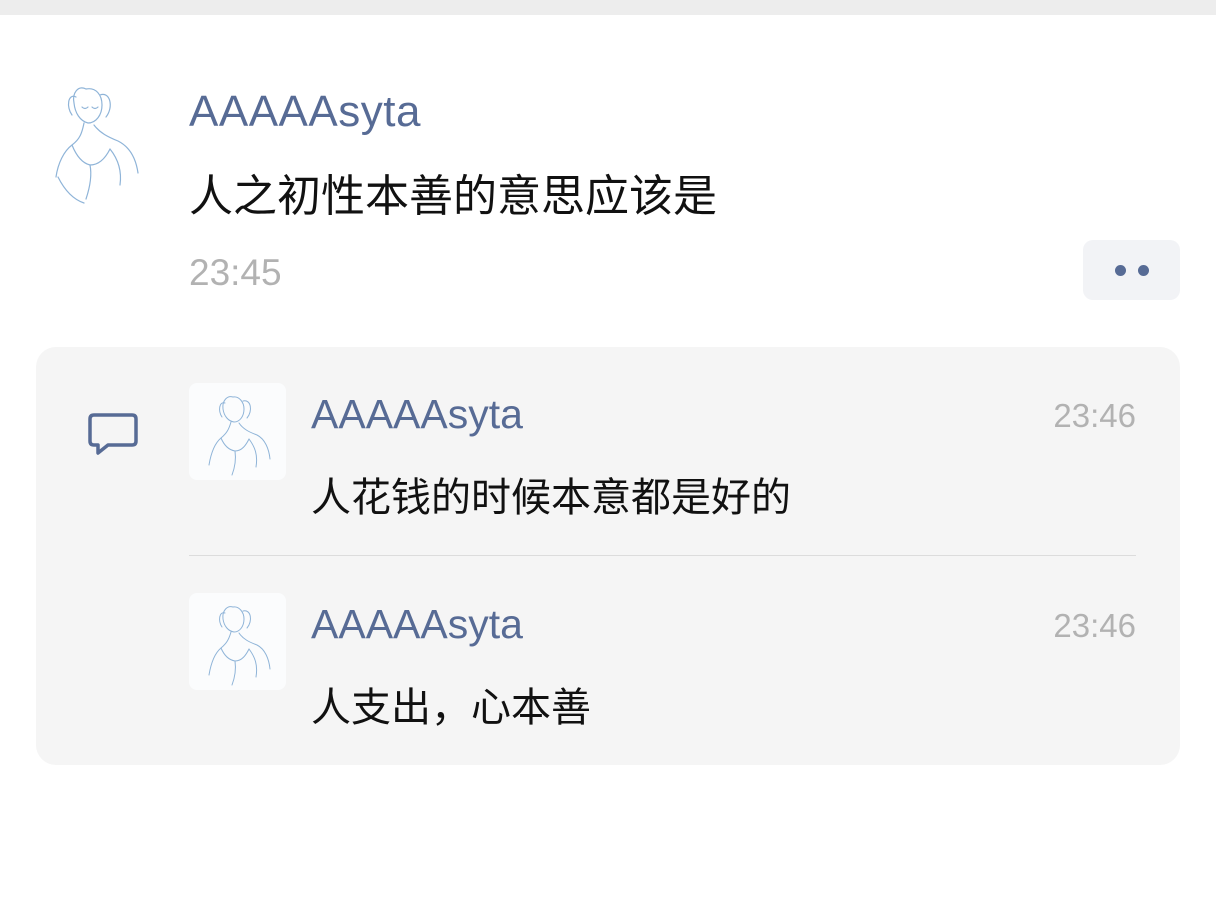  I want to click on author-avatar, so click(96, 138).